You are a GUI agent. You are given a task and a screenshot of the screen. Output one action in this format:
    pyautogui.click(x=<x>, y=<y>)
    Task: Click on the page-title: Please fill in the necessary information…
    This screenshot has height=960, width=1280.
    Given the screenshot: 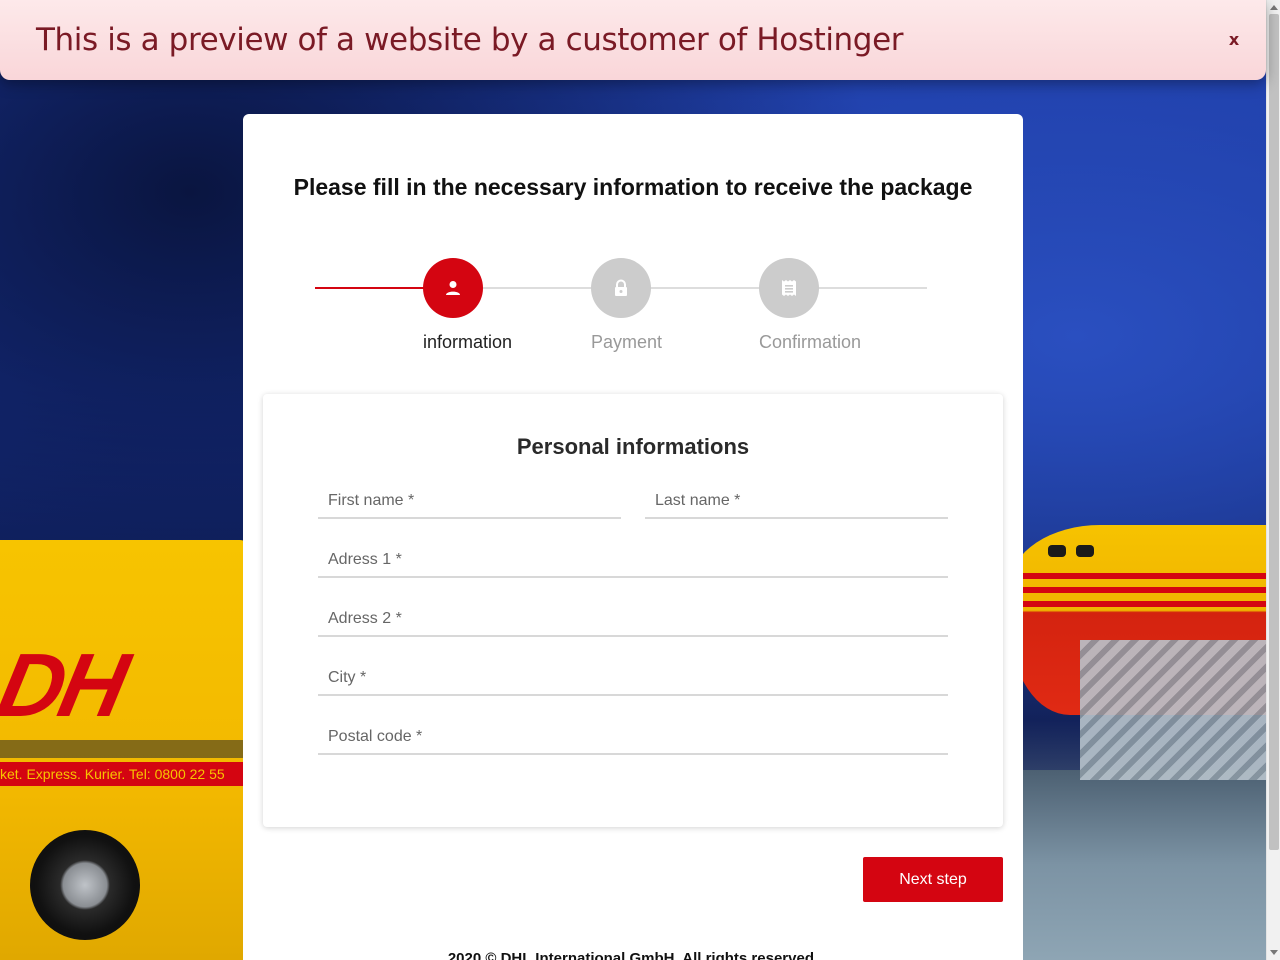 What is the action you would take?
    pyautogui.click(x=633, y=187)
    